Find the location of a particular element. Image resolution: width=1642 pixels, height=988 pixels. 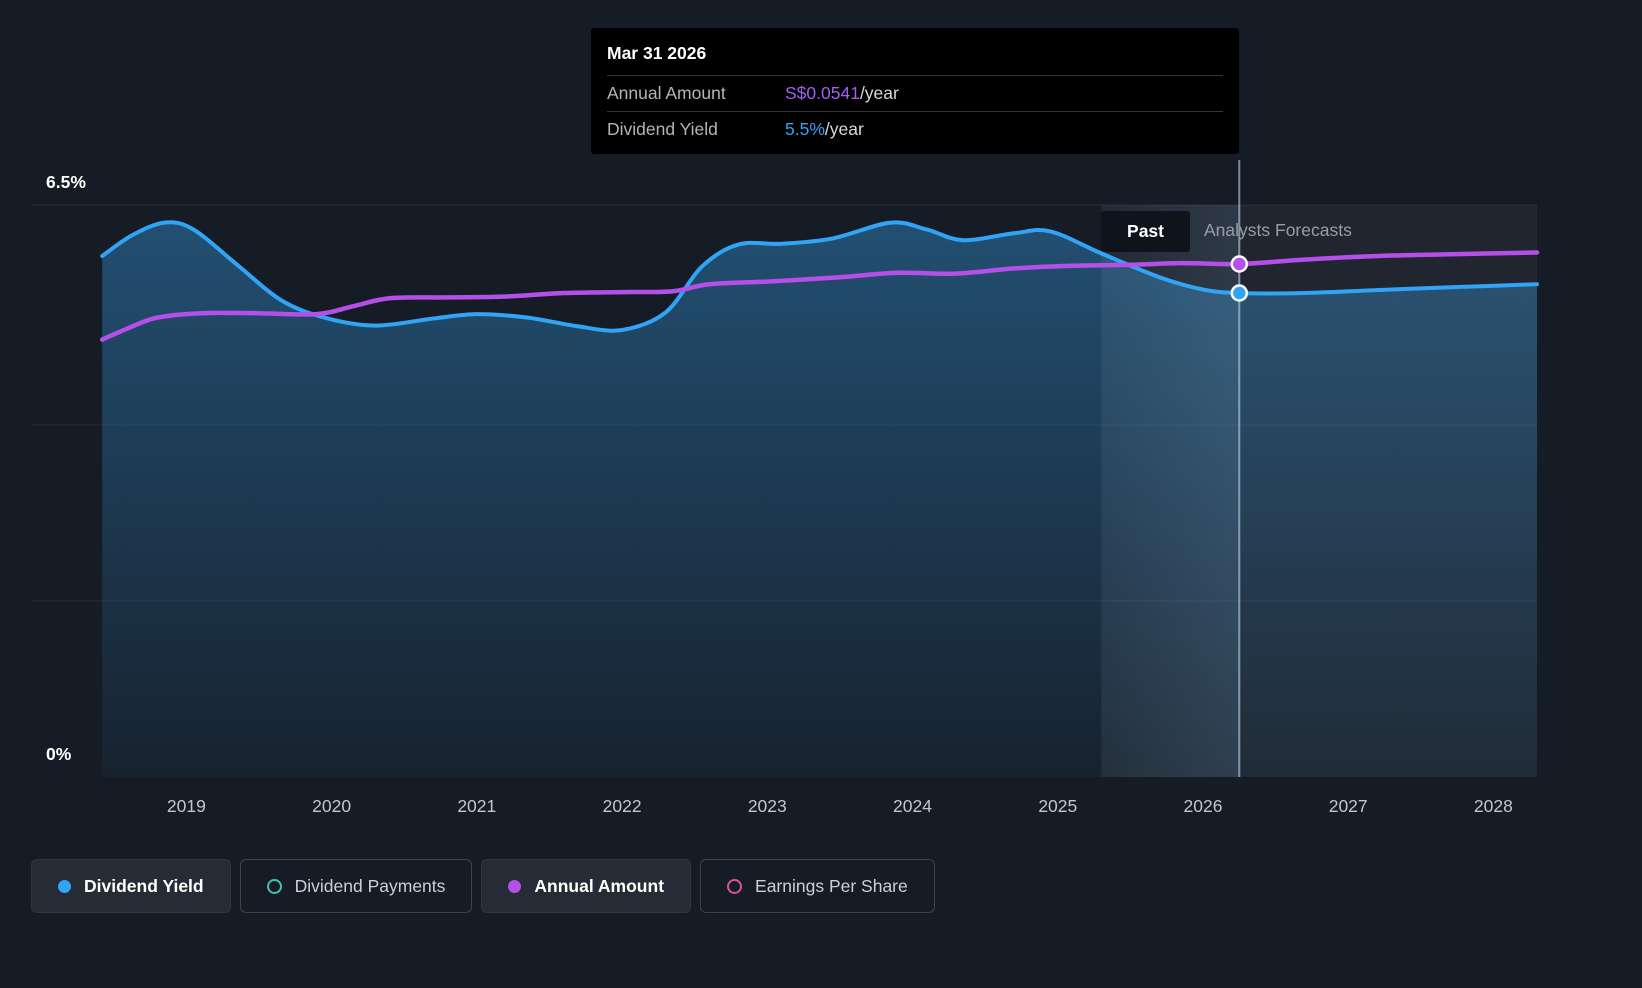

past-region-label: Past is located at coordinates (1145, 231).